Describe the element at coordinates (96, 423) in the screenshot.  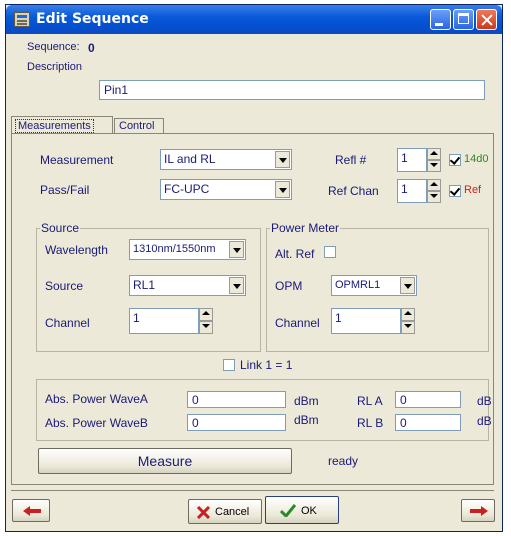
I see `abs-power-b-label: Abs. Power WaveB` at that location.